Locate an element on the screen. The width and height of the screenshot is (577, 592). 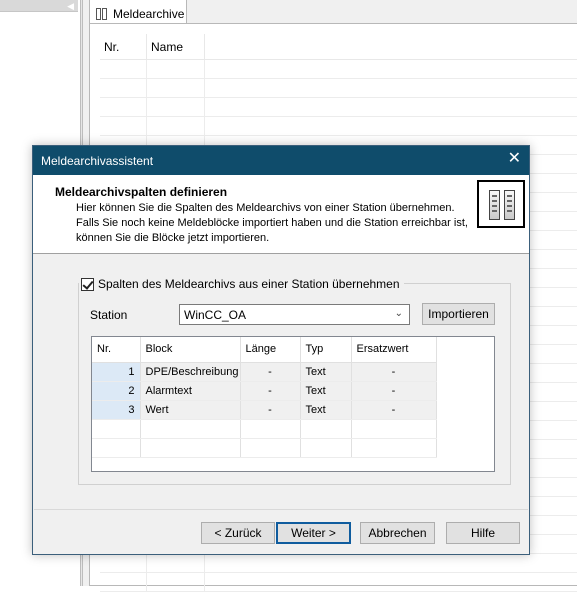
collapse-bar: ◀ is located at coordinates (39, 6).